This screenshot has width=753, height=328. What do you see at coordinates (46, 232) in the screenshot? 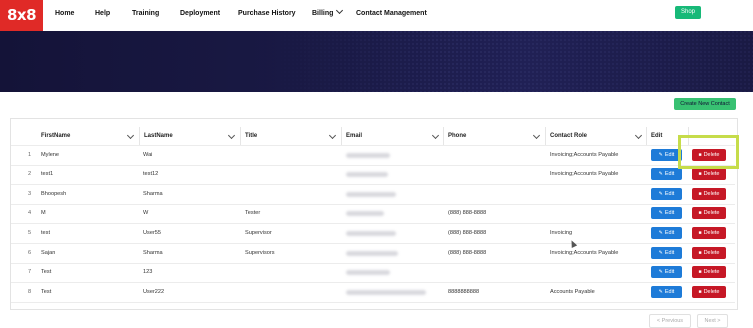
I see `cell-firstname: test` at bounding box center [46, 232].